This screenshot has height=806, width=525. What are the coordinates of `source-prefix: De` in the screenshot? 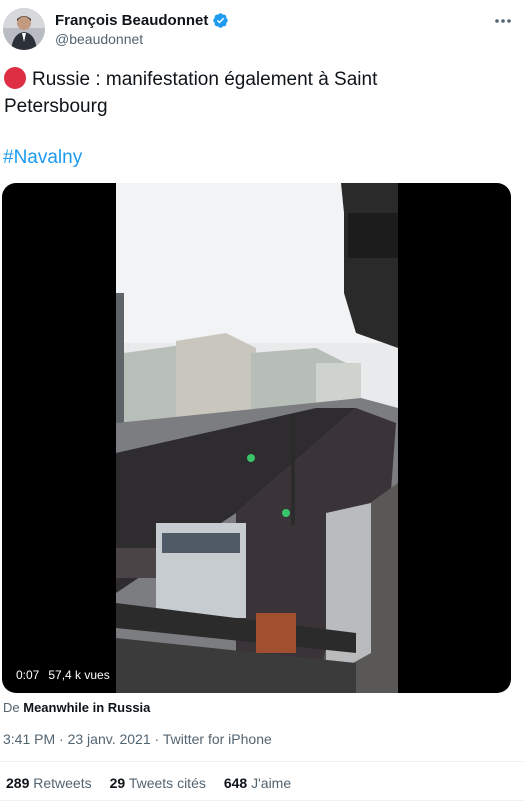 It's located at (11, 707).